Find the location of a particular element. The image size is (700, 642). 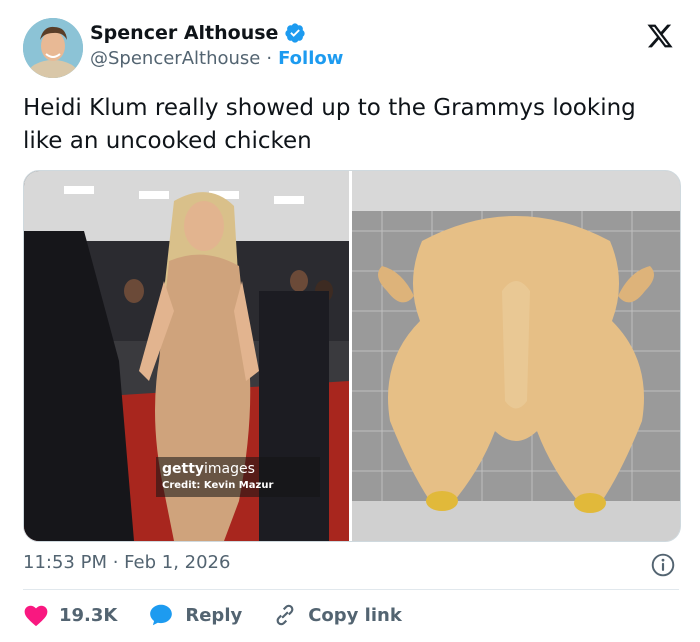

x-logo-icon is located at coordinates (660, 36).